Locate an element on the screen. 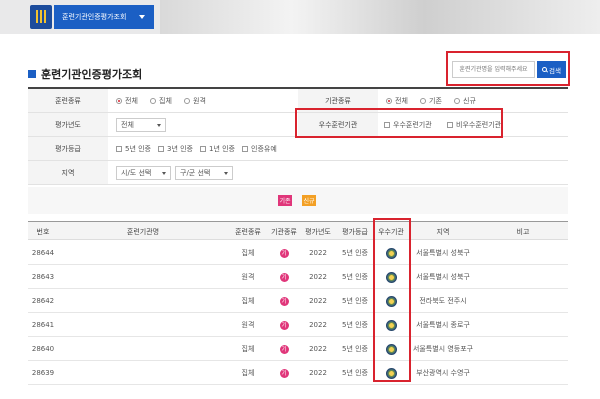 Image resolution: width=600 pixels, height=399 pixels. cell-region: 서울특별시 영등포구 is located at coordinates (443, 349).